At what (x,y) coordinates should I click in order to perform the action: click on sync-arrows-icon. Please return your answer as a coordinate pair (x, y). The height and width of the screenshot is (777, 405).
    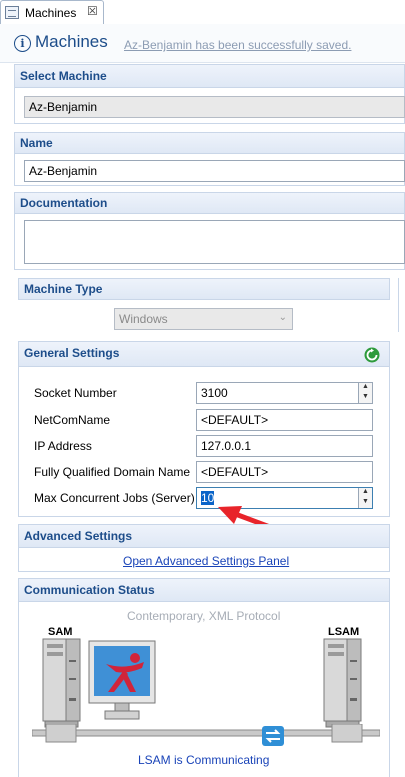
    Looking at the image, I should click on (273, 736).